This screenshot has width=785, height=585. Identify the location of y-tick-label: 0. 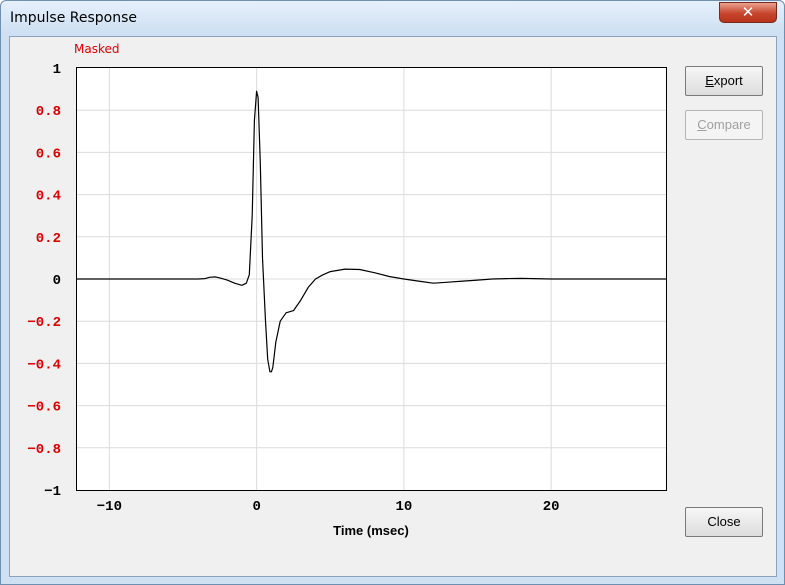
(57, 281).